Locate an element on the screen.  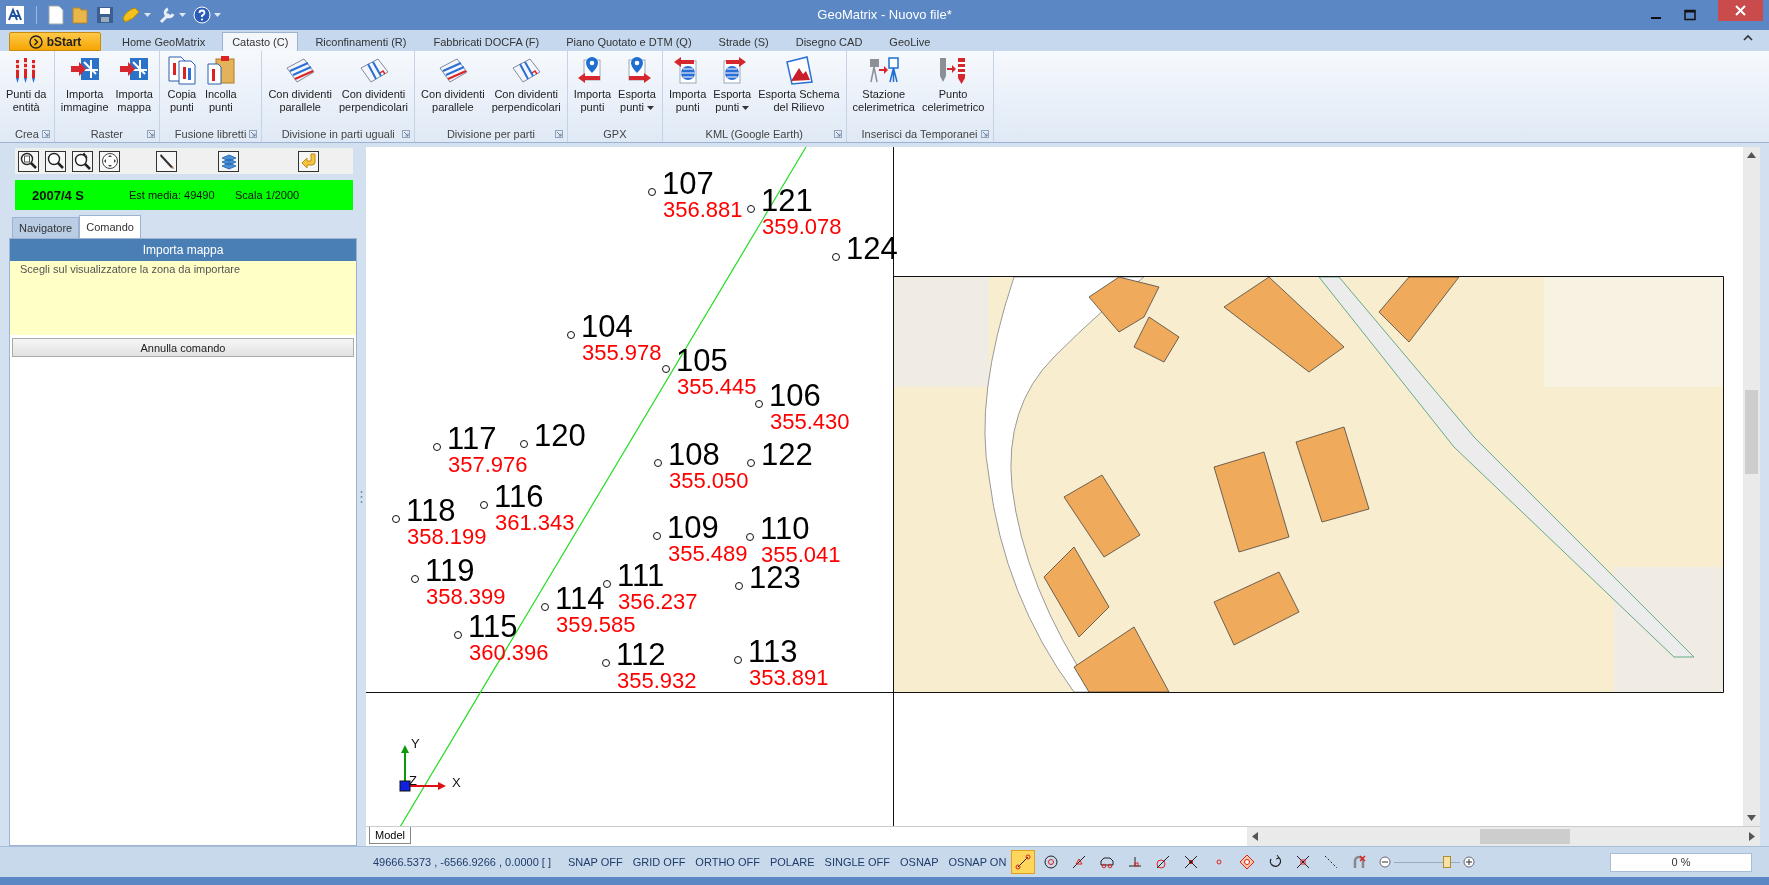
axis-label: Z is located at coordinates (413, 780).